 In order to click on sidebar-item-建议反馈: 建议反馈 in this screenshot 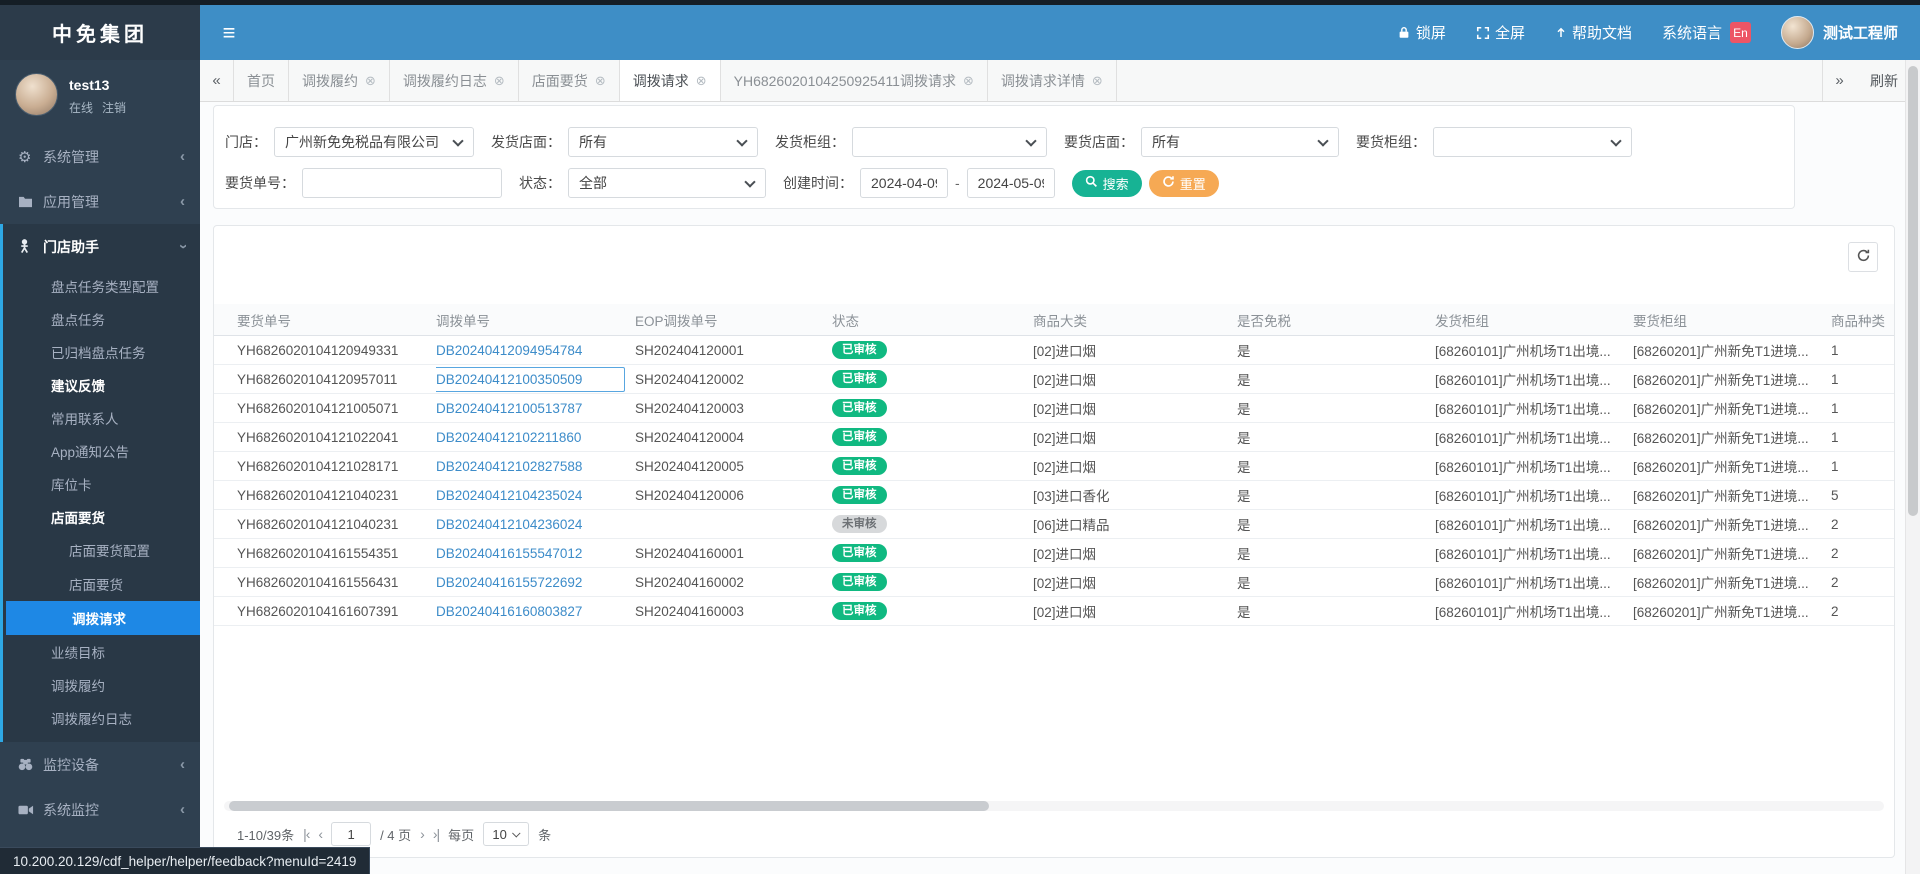, I will do `click(101, 384)`.